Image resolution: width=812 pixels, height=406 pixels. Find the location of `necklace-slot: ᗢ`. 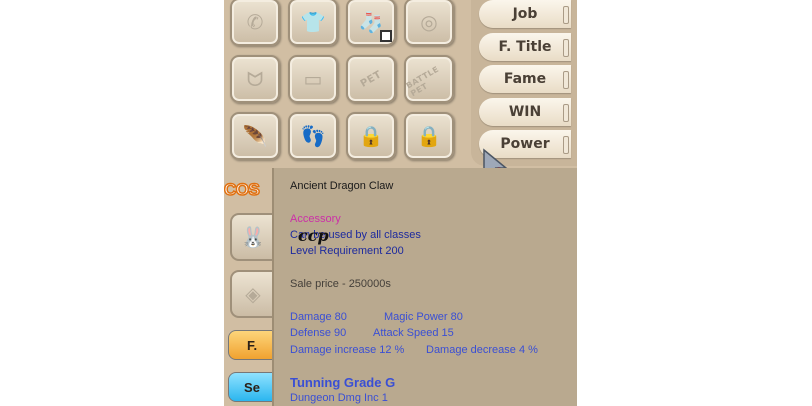

necklace-slot: ᗢ is located at coordinates (255, 79).